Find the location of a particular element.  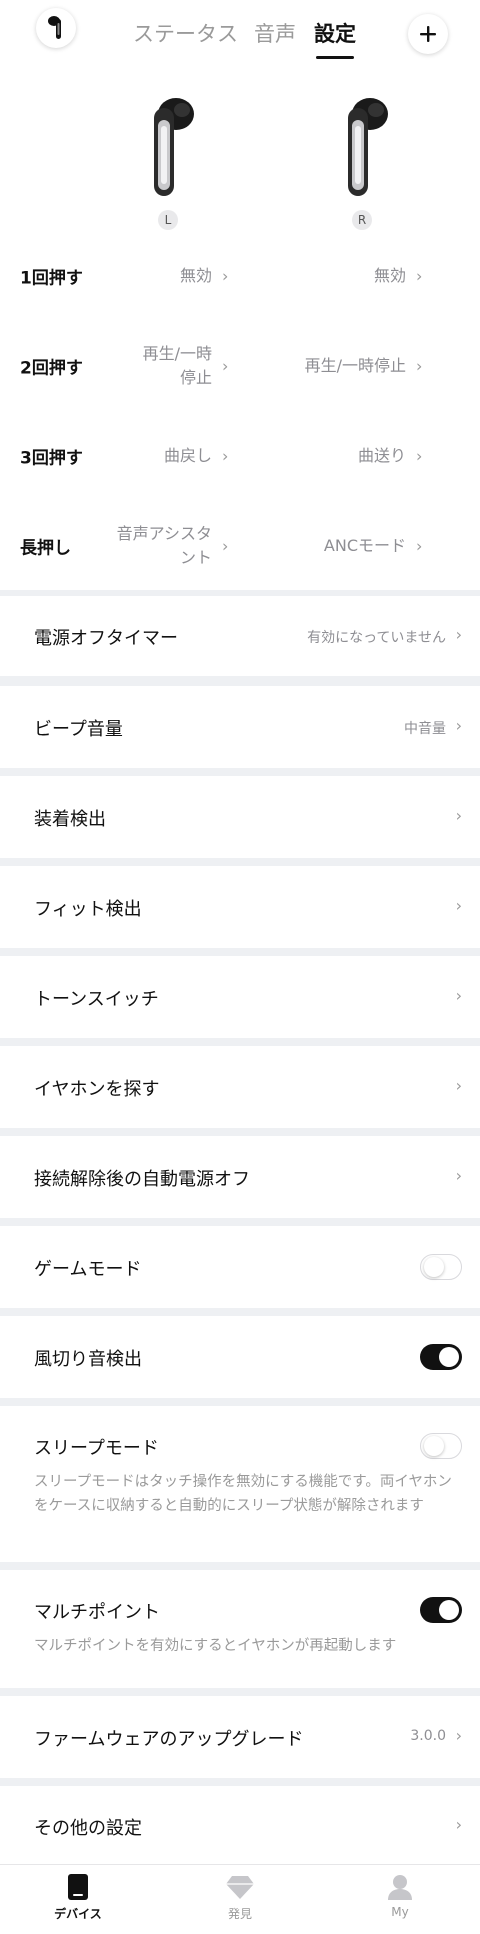

gesture-label: 2回押す is located at coordinates (51, 368).